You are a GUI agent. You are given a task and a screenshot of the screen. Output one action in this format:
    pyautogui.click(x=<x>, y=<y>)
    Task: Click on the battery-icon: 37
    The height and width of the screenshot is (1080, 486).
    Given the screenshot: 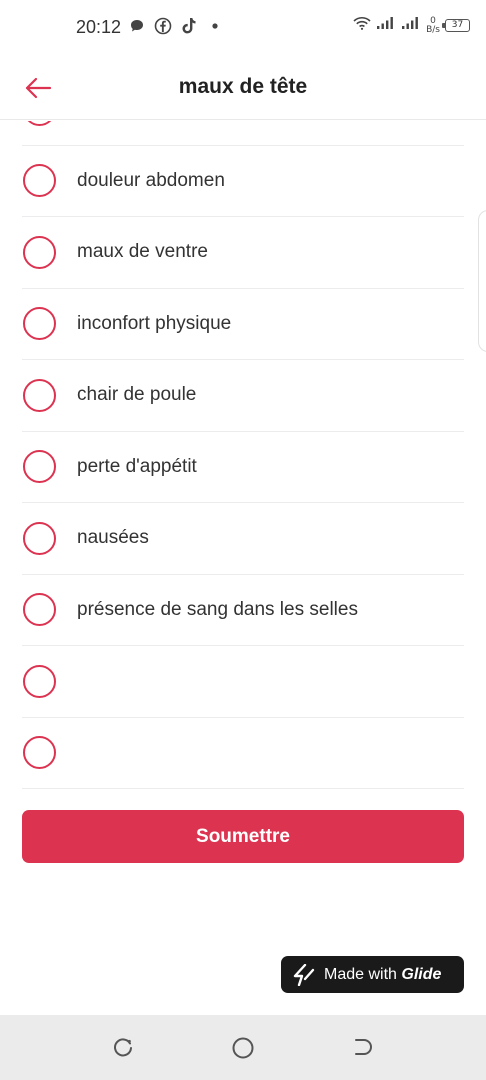 What is the action you would take?
    pyautogui.click(x=456, y=25)
    